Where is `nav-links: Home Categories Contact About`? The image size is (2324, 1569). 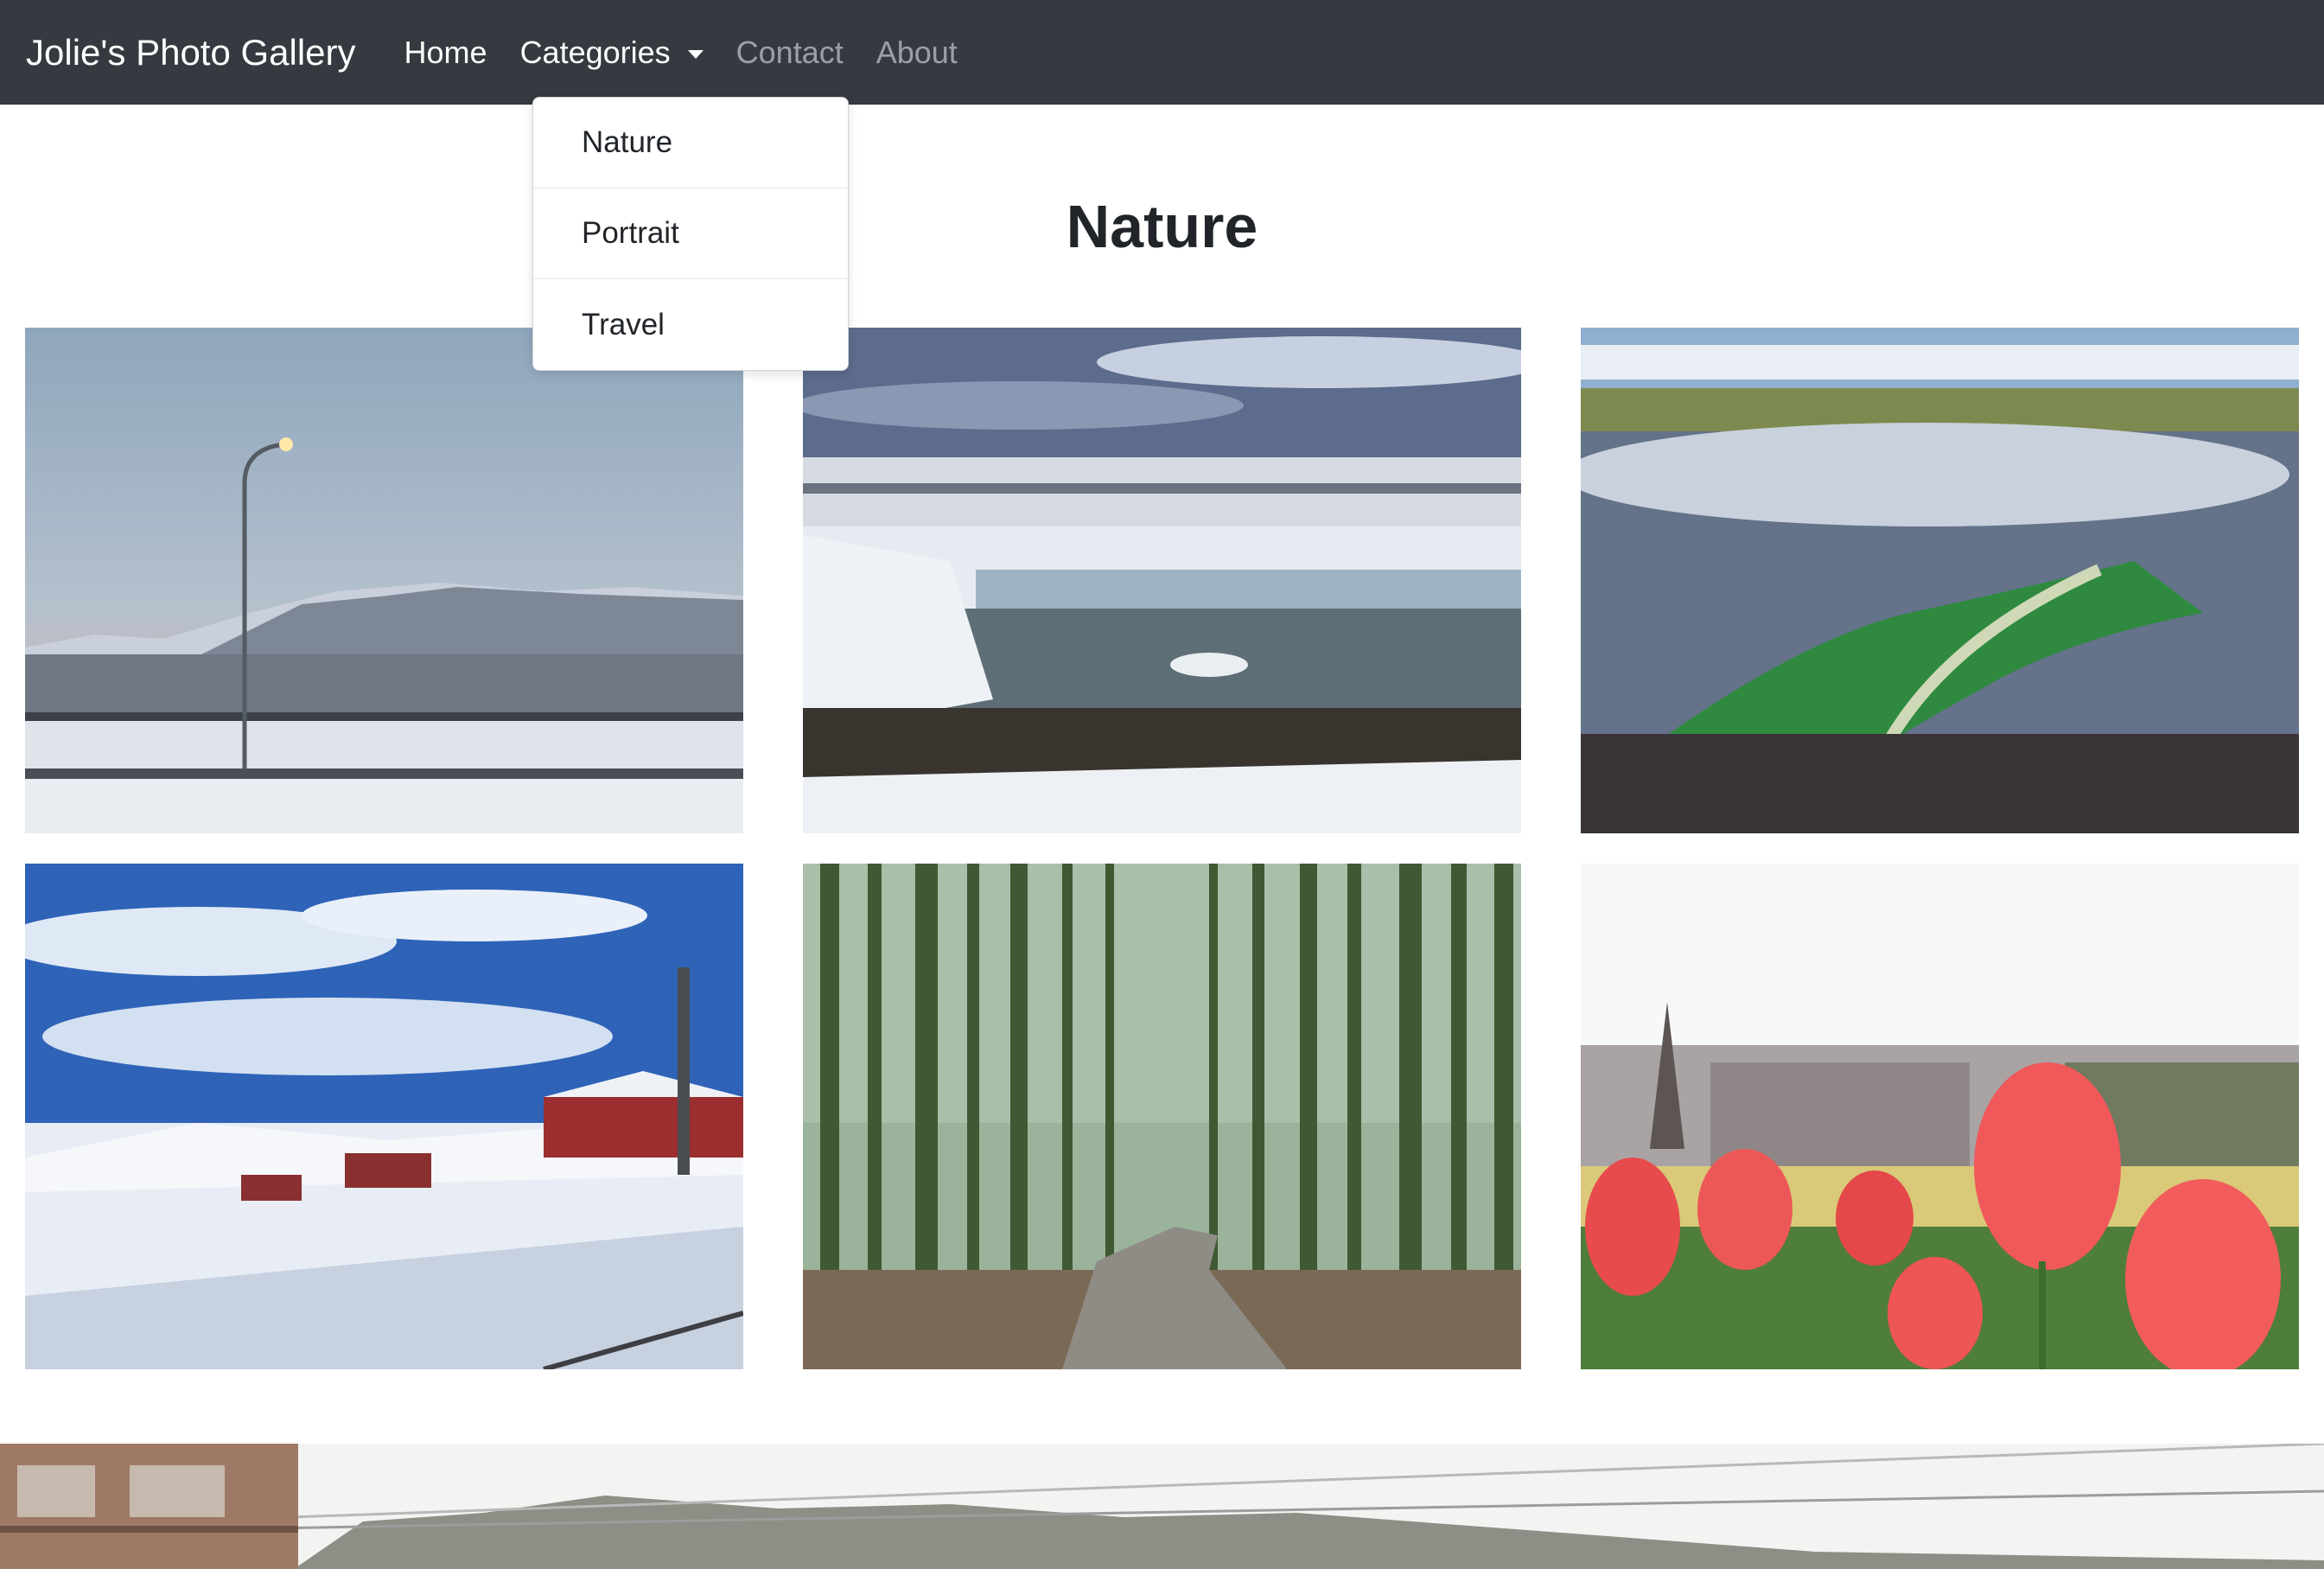
nav-links: Home Categories Contact About is located at coordinates (697, 53).